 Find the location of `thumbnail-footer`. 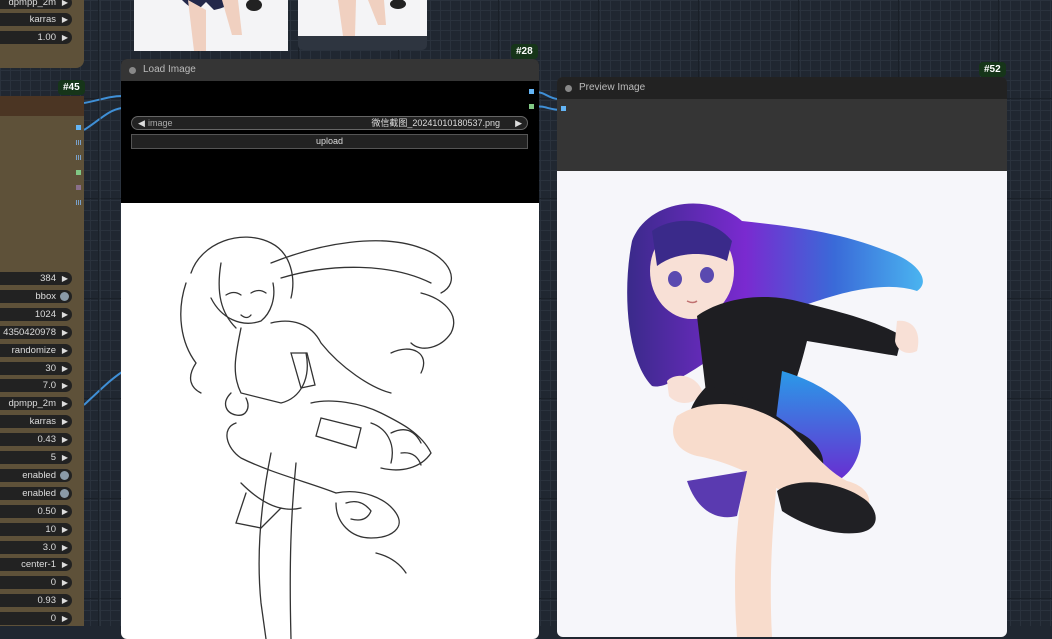

thumbnail-footer is located at coordinates (362, 43).